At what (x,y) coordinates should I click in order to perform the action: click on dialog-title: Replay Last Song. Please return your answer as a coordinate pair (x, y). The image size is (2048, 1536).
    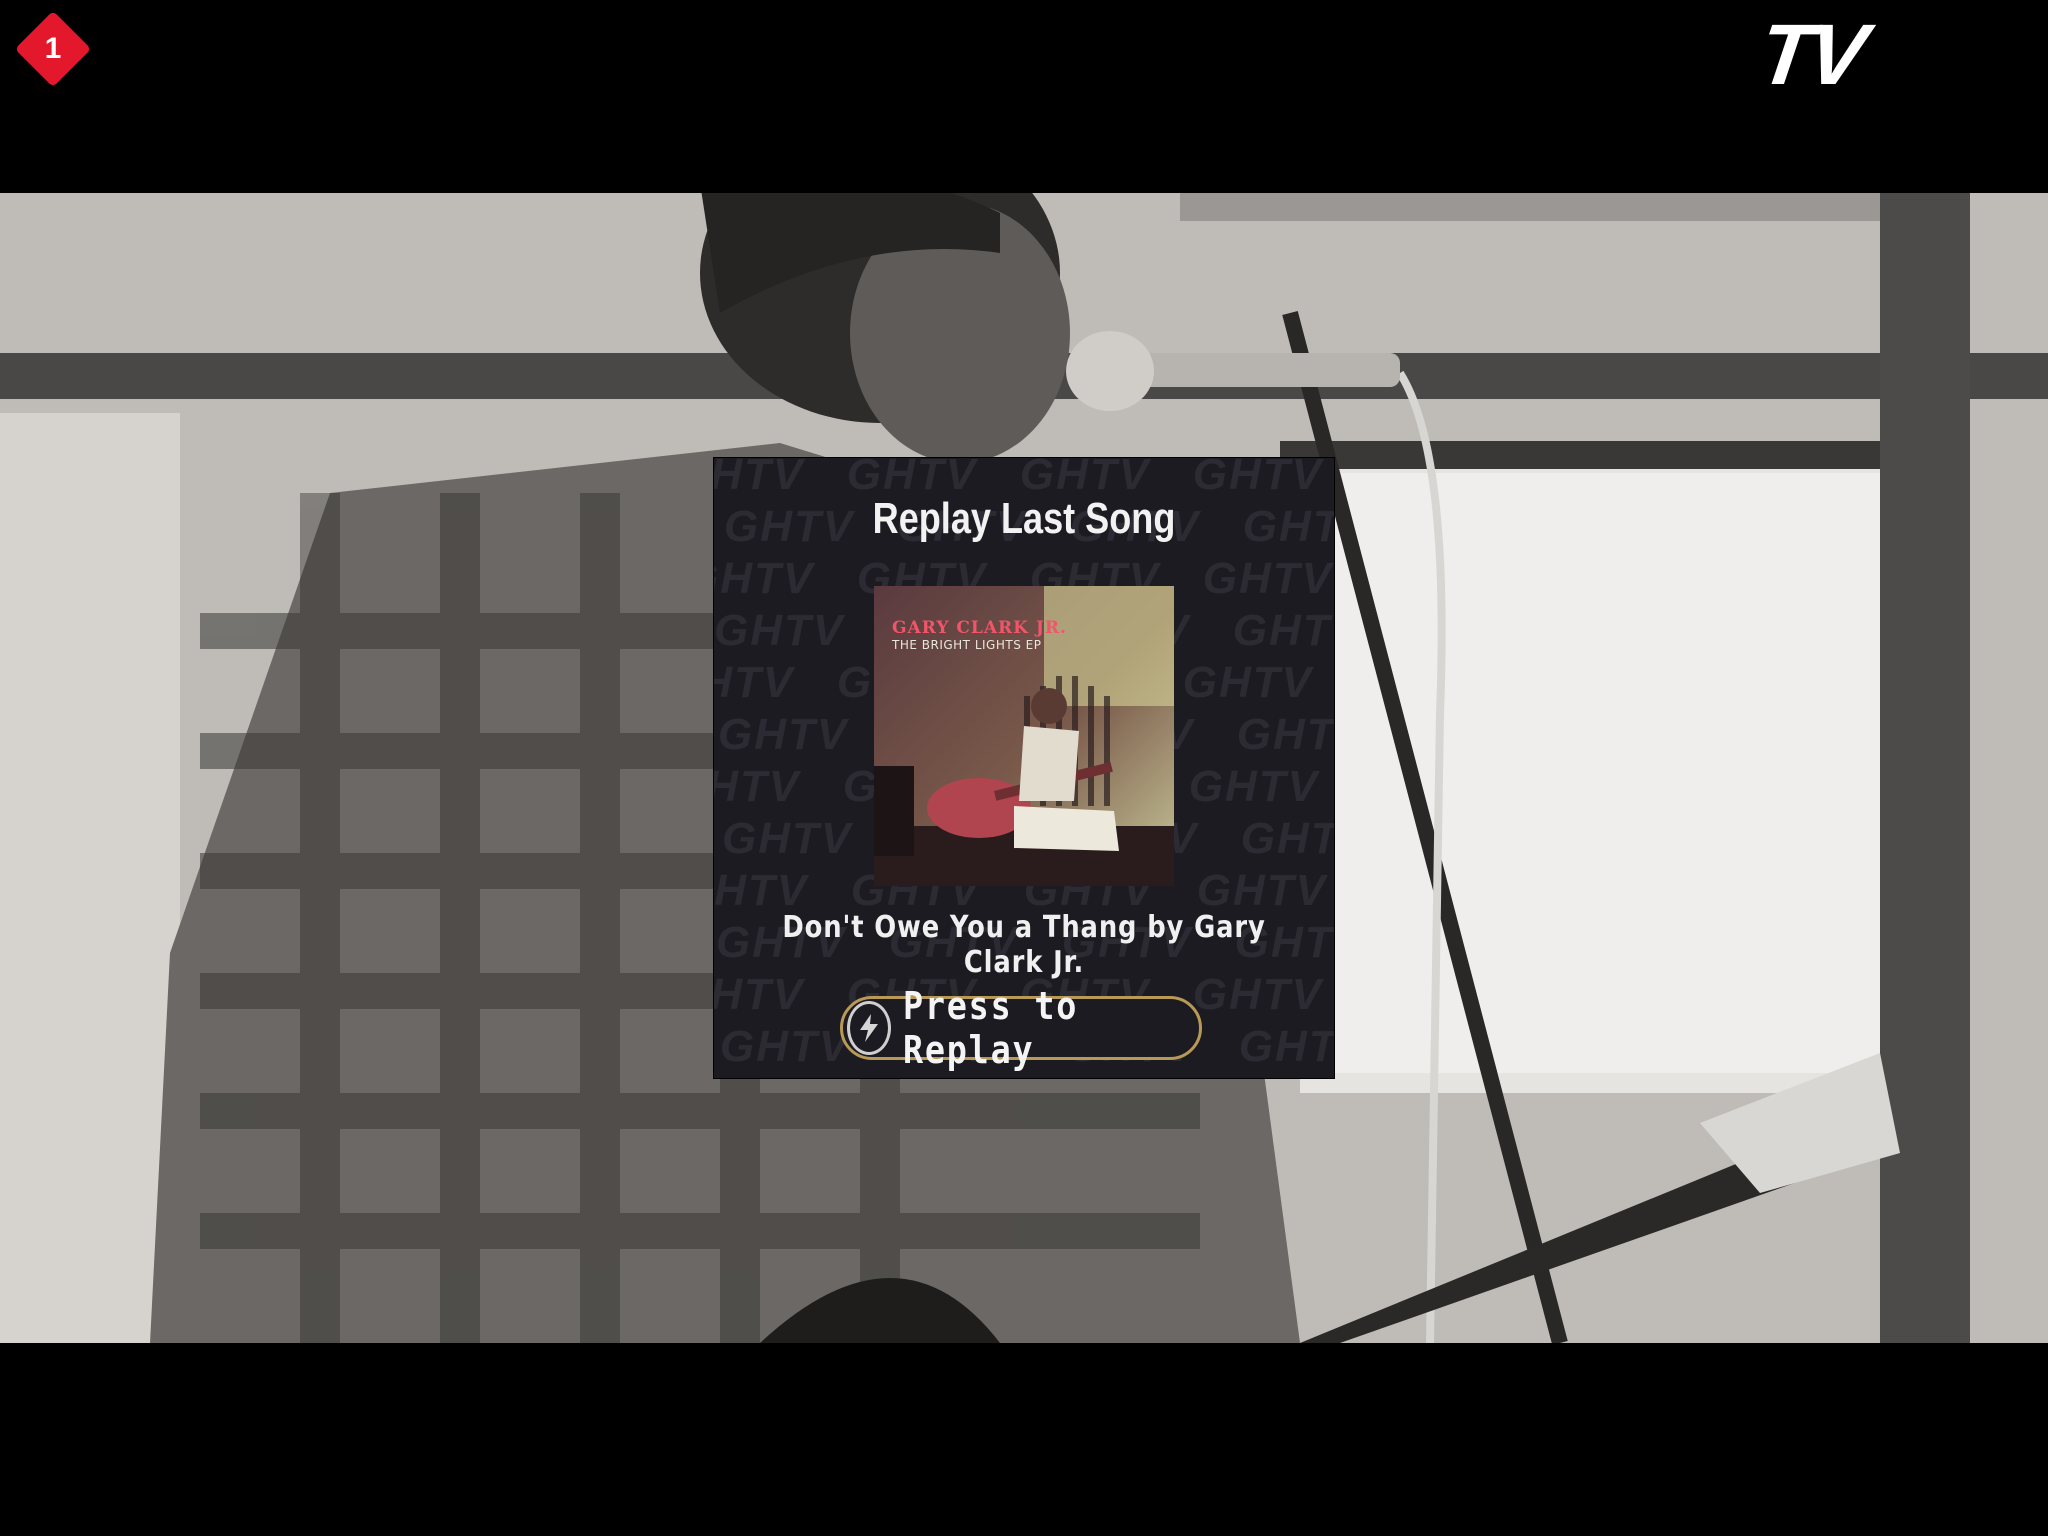
    Looking at the image, I should click on (1024, 518).